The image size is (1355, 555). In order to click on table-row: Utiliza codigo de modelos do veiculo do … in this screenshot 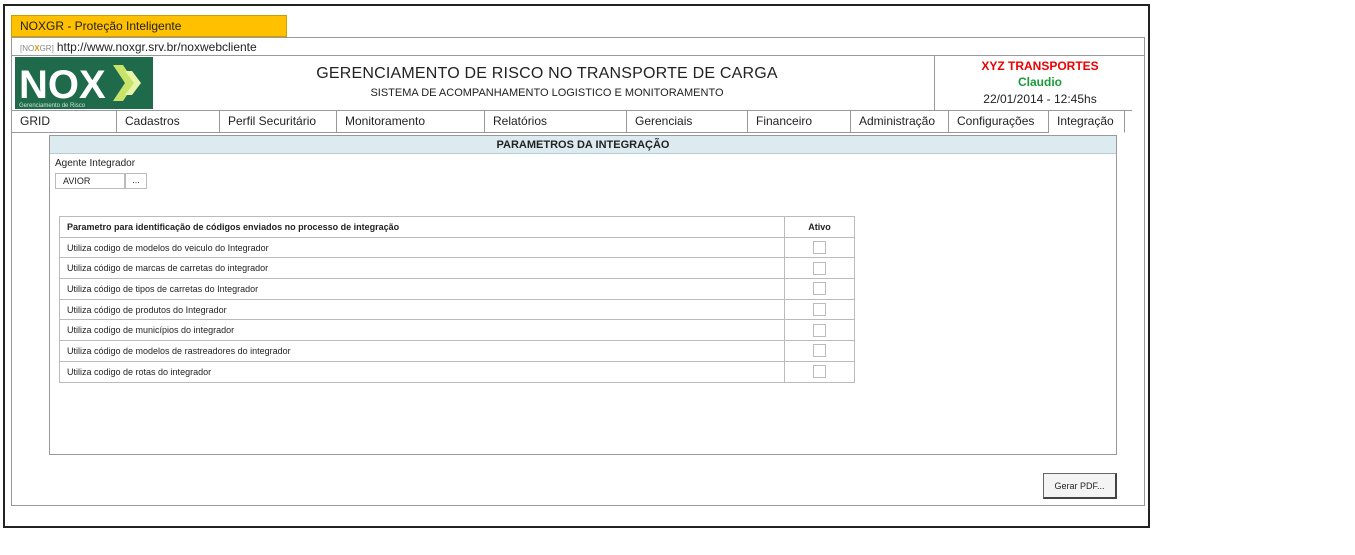, I will do `click(457, 247)`.